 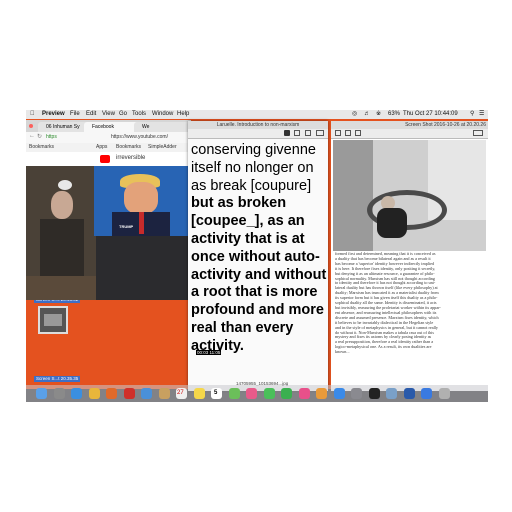 What do you see at coordinates (146, 393) in the screenshot?
I see `mail-icon` at bounding box center [146, 393].